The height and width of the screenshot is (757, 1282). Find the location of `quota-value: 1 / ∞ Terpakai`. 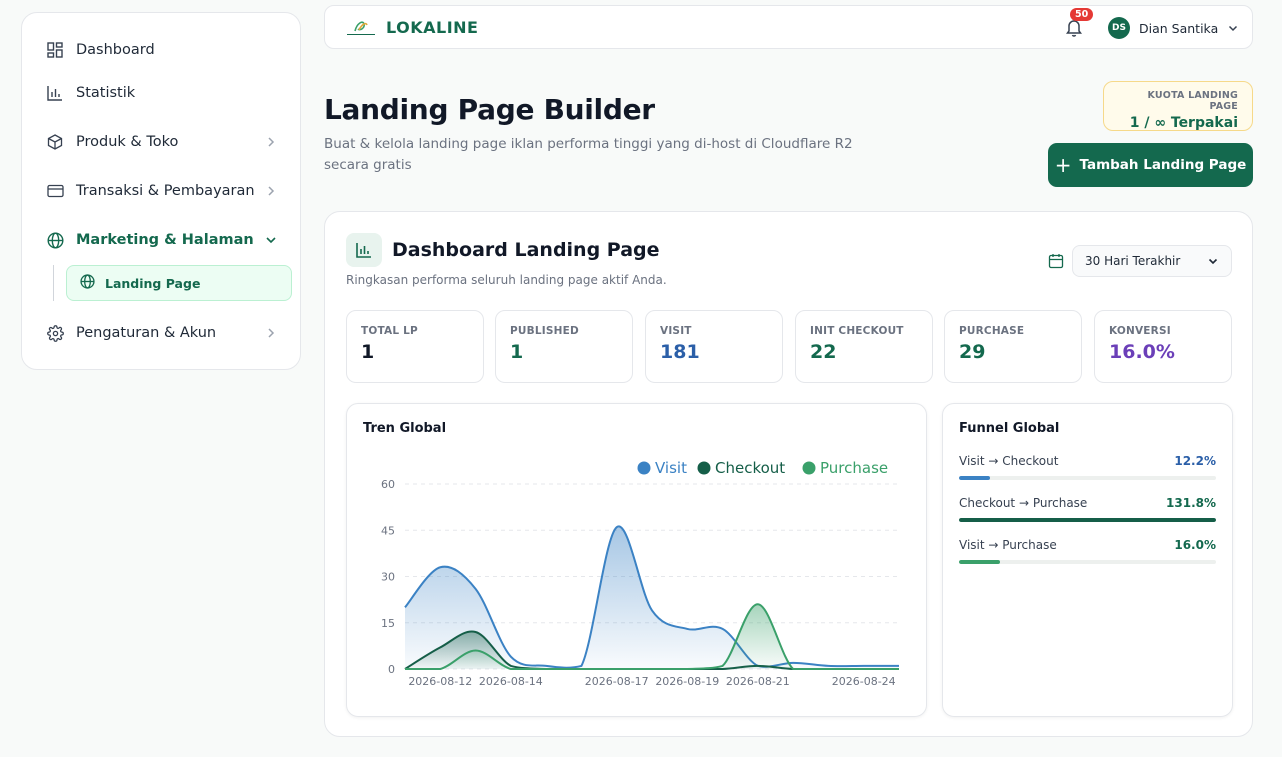

quota-value: 1 / ∞ Terpakai is located at coordinates (1183, 123).